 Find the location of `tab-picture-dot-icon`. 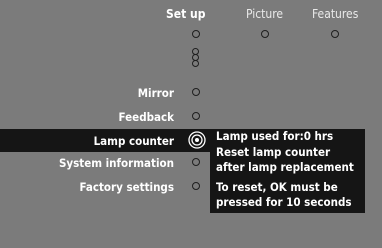

tab-picture-dot-icon is located at coordinates (265, 34).